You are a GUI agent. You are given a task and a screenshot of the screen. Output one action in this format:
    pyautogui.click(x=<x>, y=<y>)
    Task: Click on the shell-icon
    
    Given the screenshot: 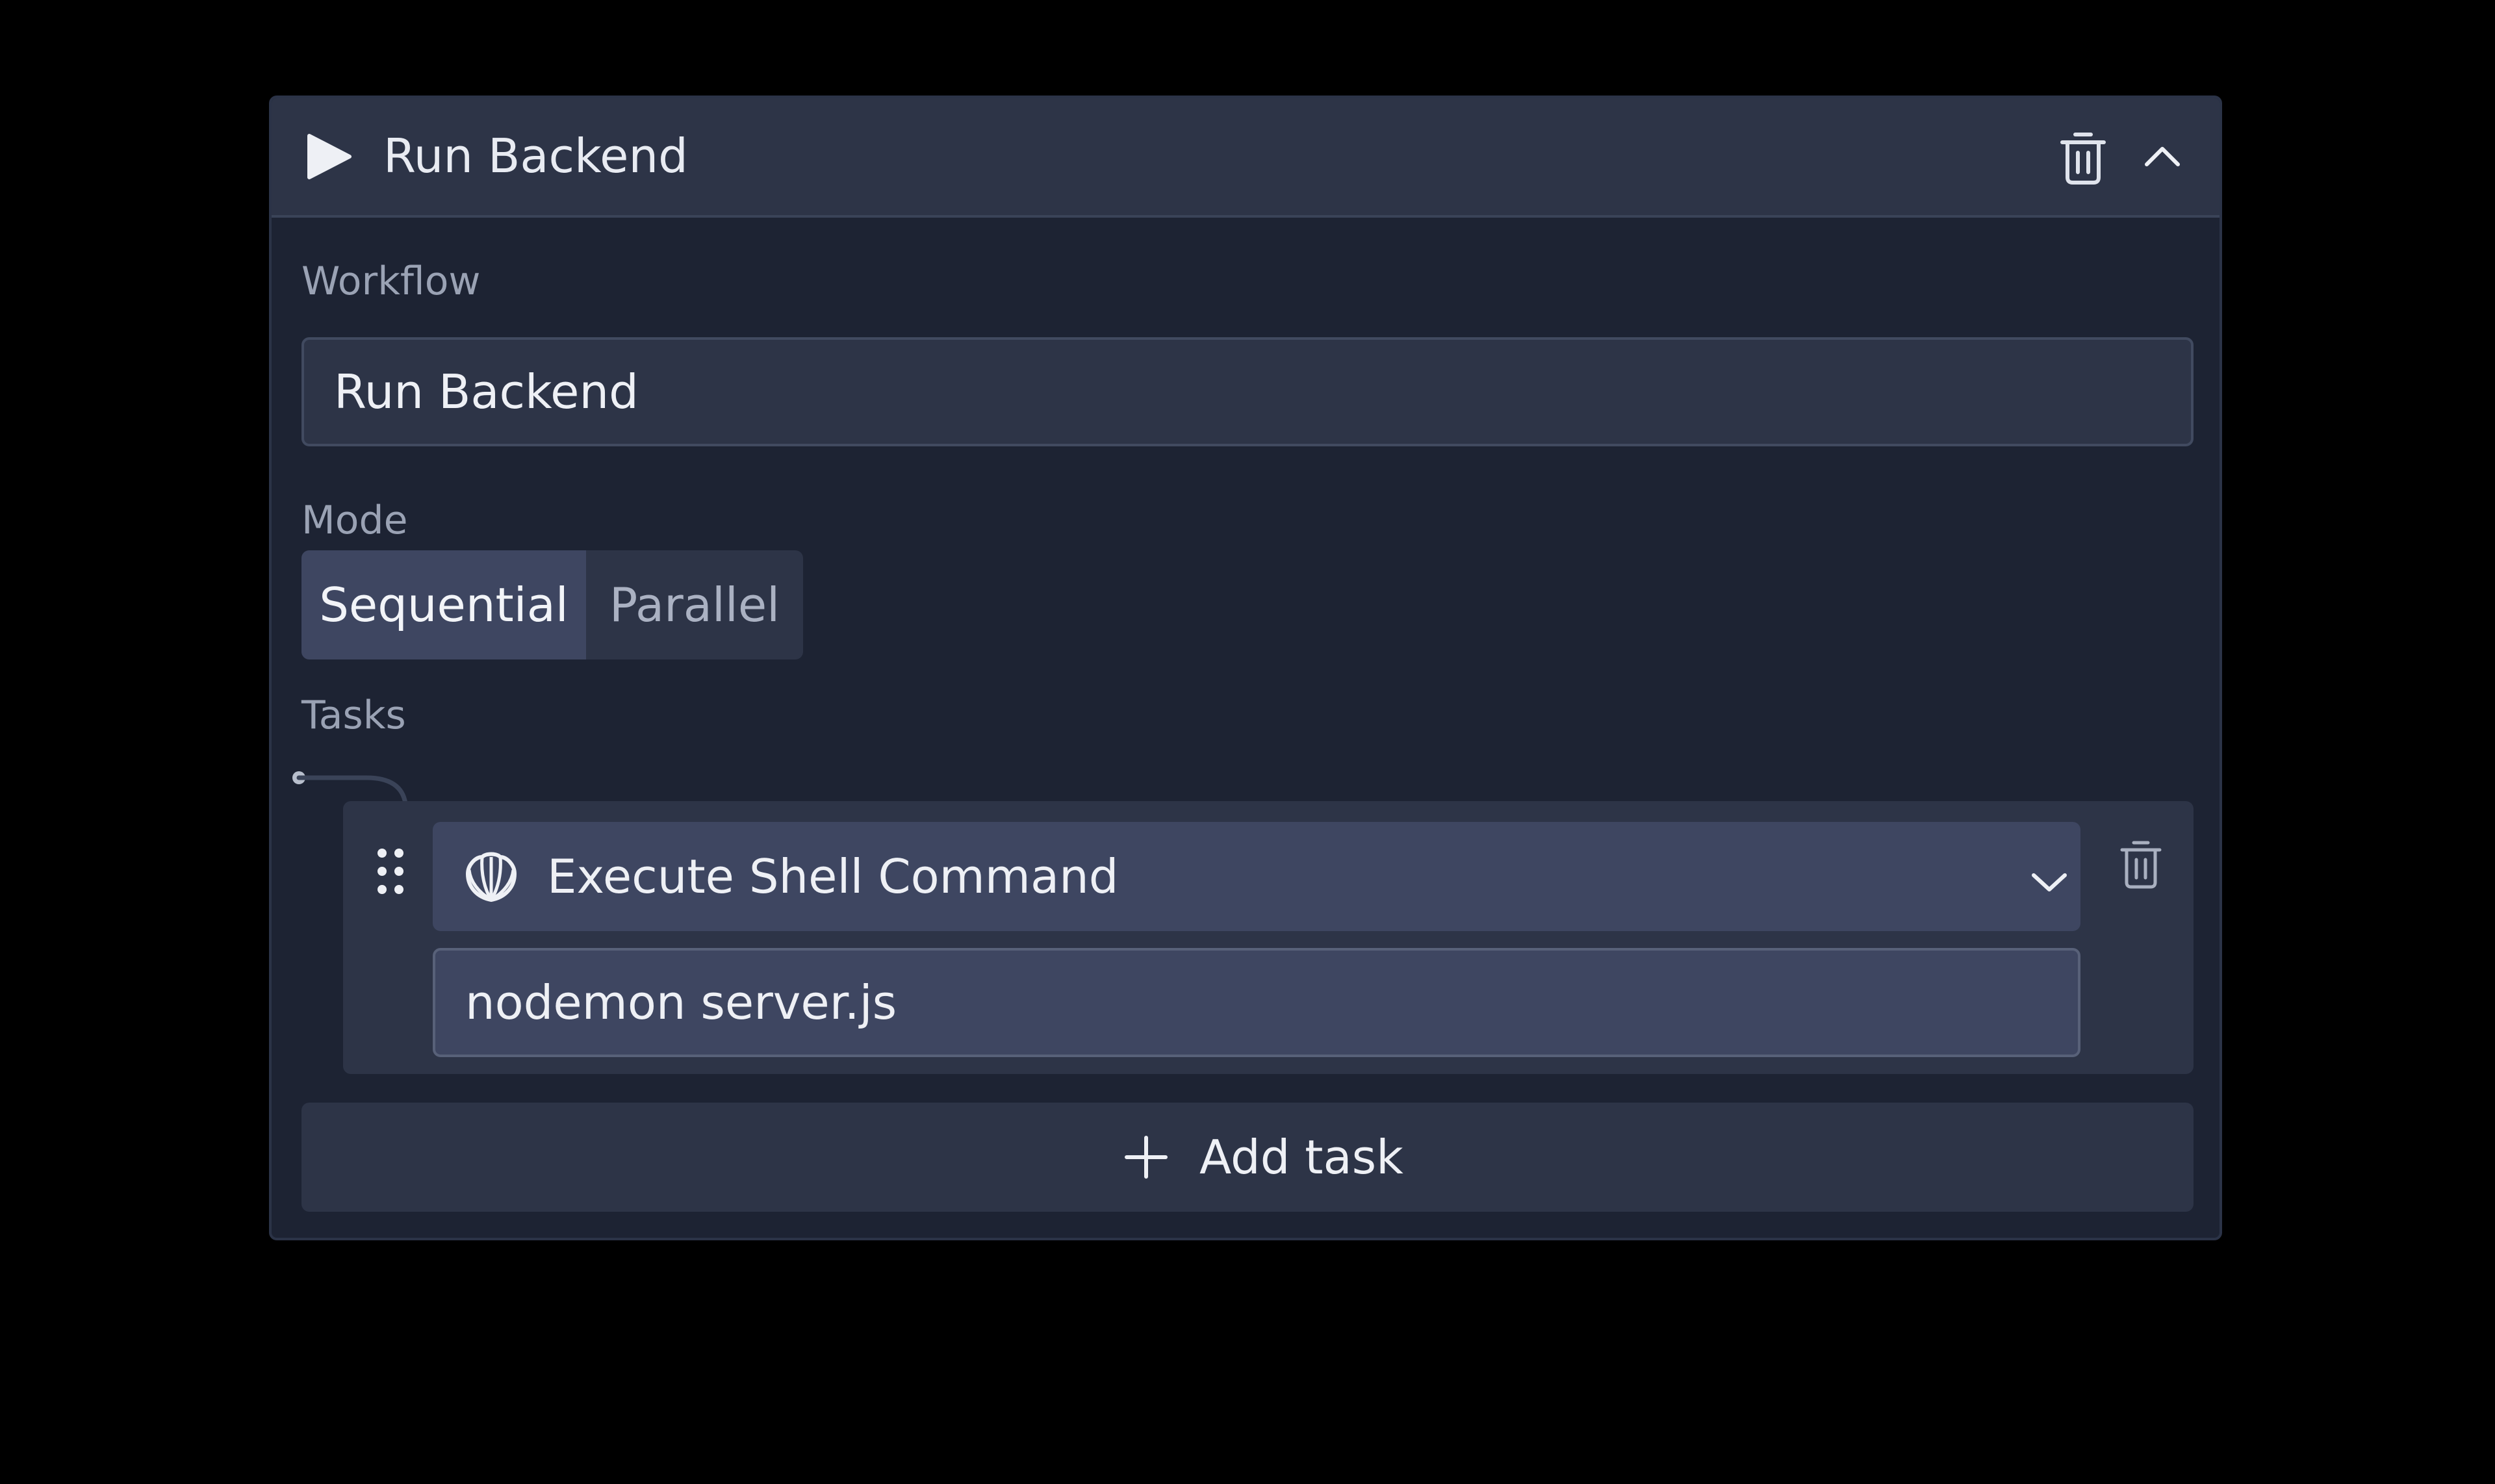 What is the action you would take?
    pyautogui.click(x=491, y=877)
    